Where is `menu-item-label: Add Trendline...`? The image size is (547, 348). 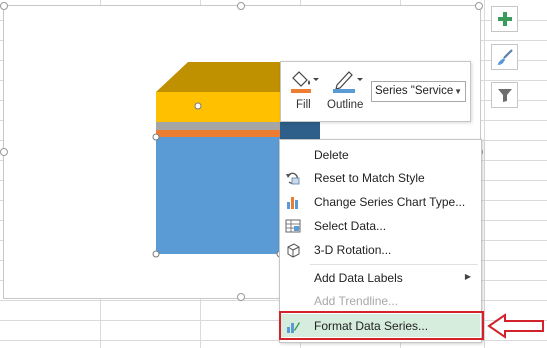 menu-item-label: Add Trendline... is located at coordinates (356, 301).